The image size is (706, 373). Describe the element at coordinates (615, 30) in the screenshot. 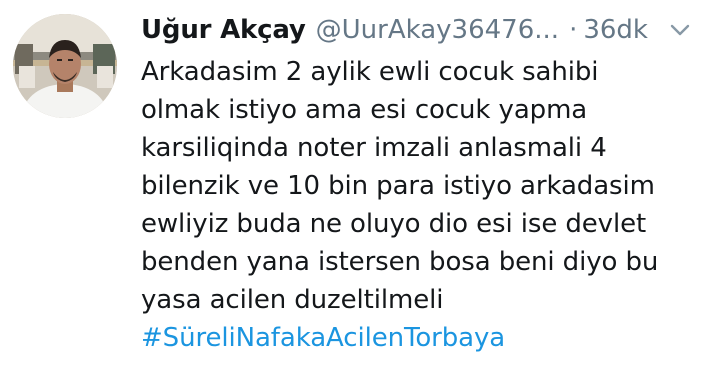

I see `timestamp: 36dk` at that location.